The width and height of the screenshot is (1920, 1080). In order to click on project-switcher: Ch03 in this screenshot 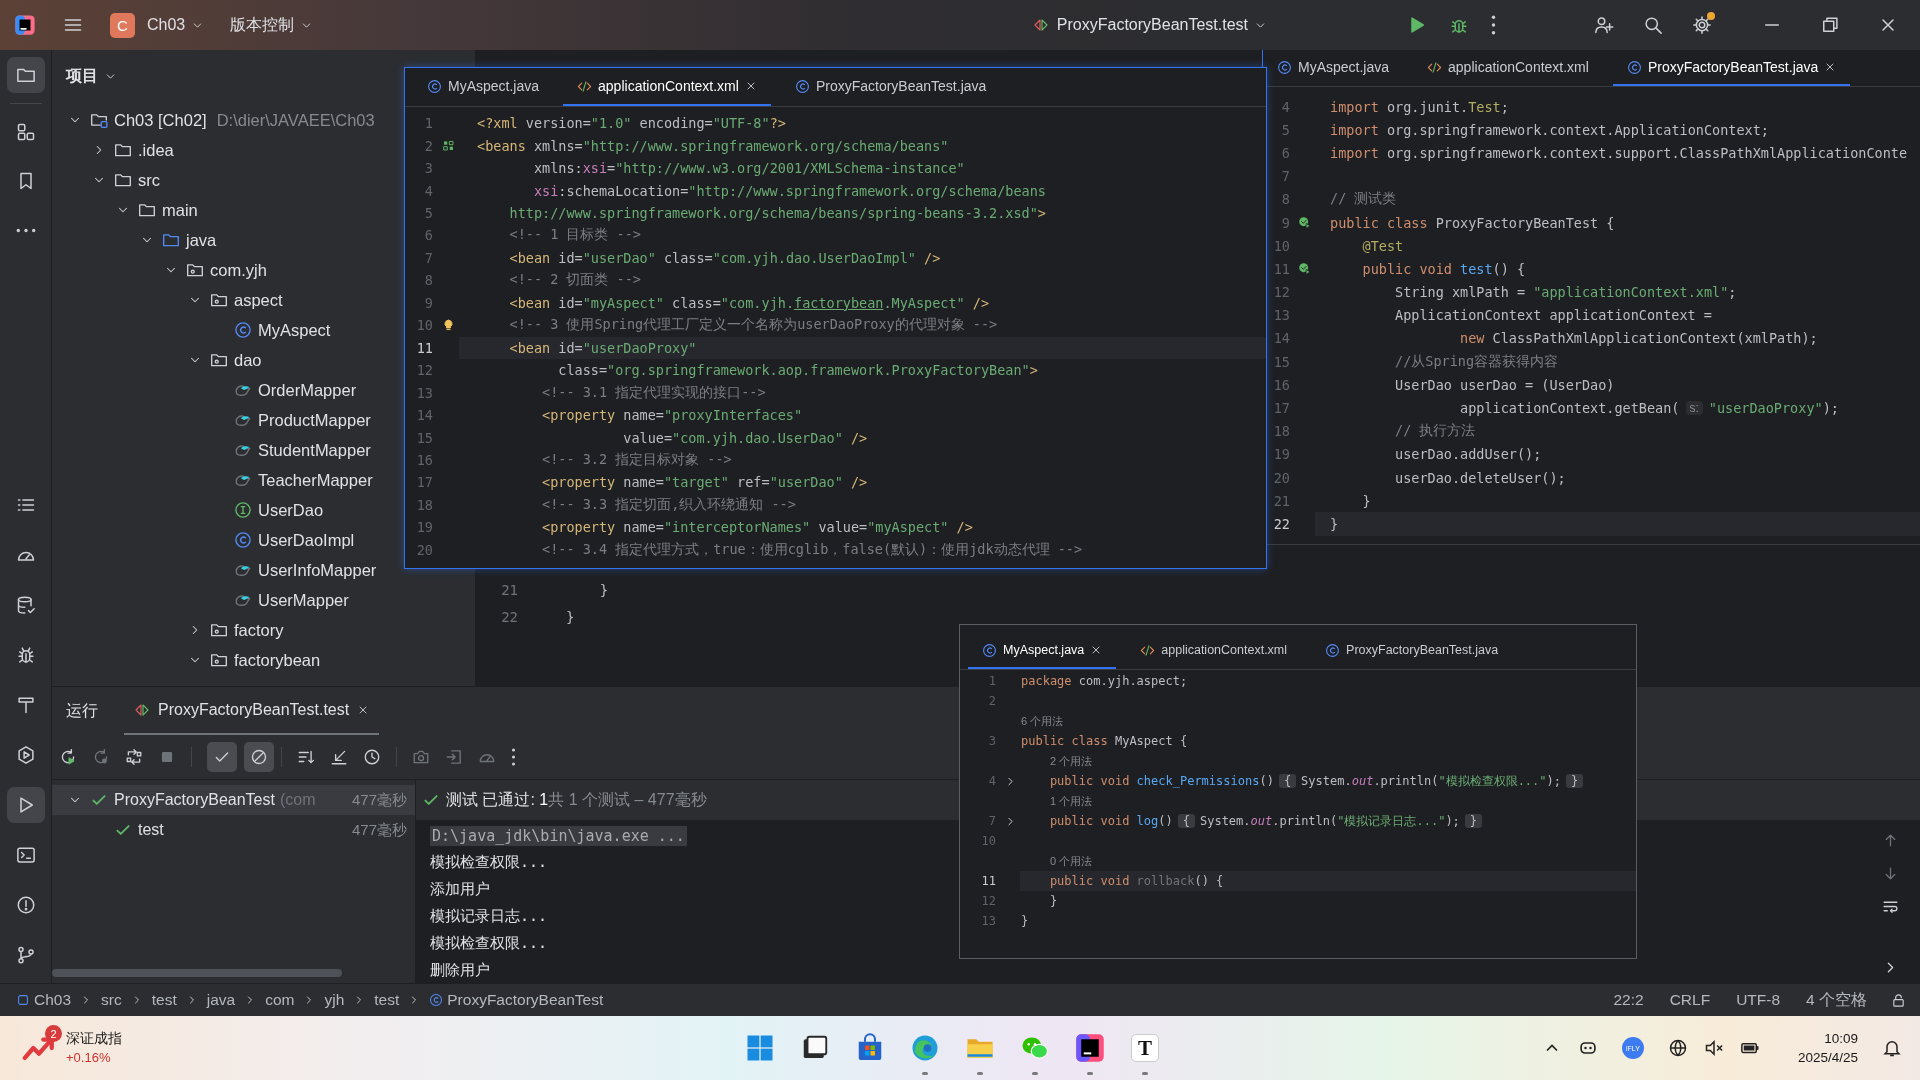, I will do `click(166, 25)`.